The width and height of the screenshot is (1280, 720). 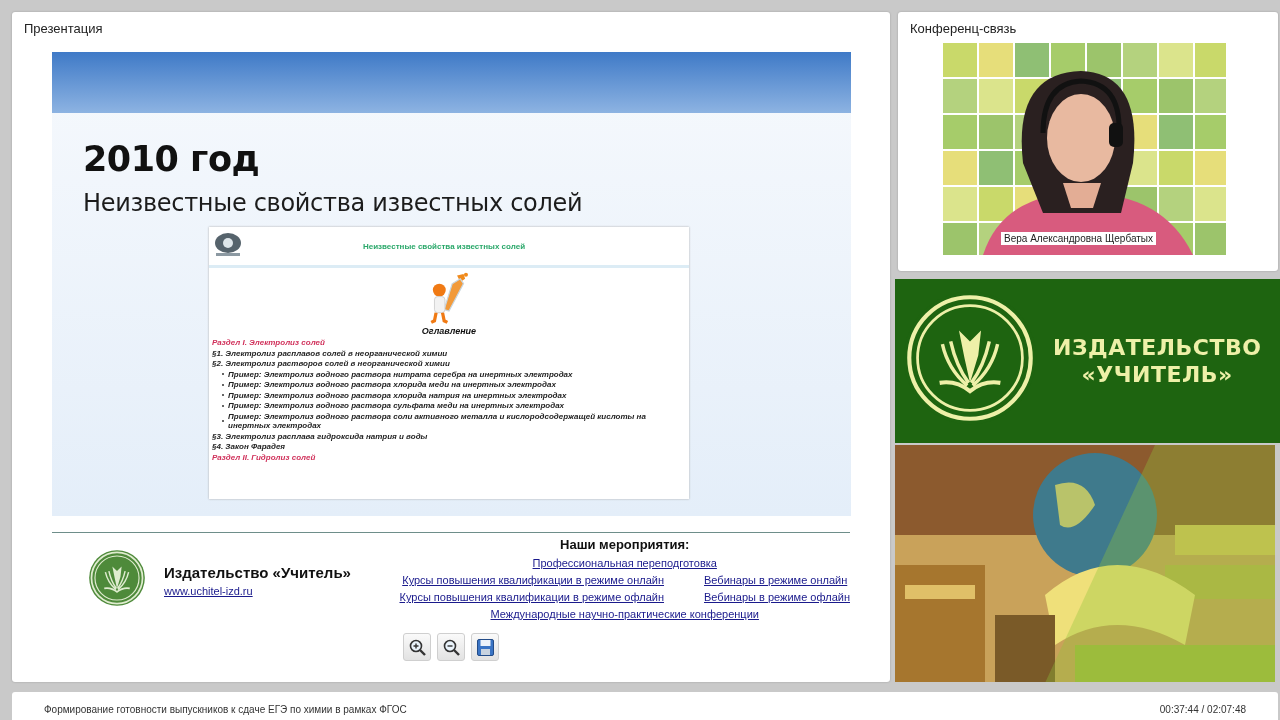 What do you see at coordinates (624, 614) in the screenshot?
I see `event-link: Международные научно-практические конференции` at bounding box center [624, 614].